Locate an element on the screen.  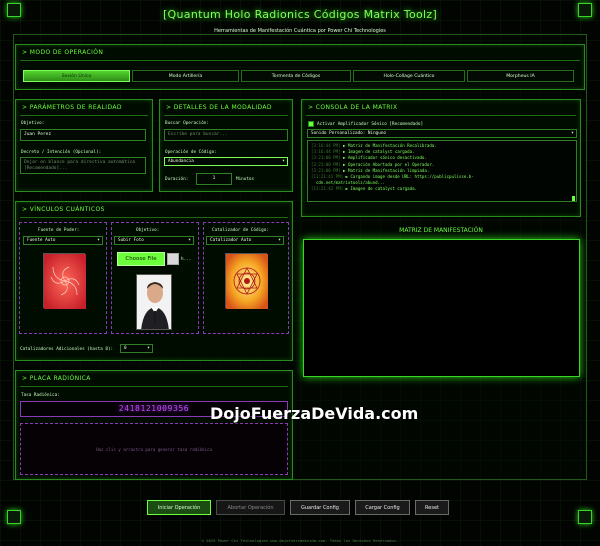
code-catalyst-select: Catalizador Auto is located at coordinates (245, 240).